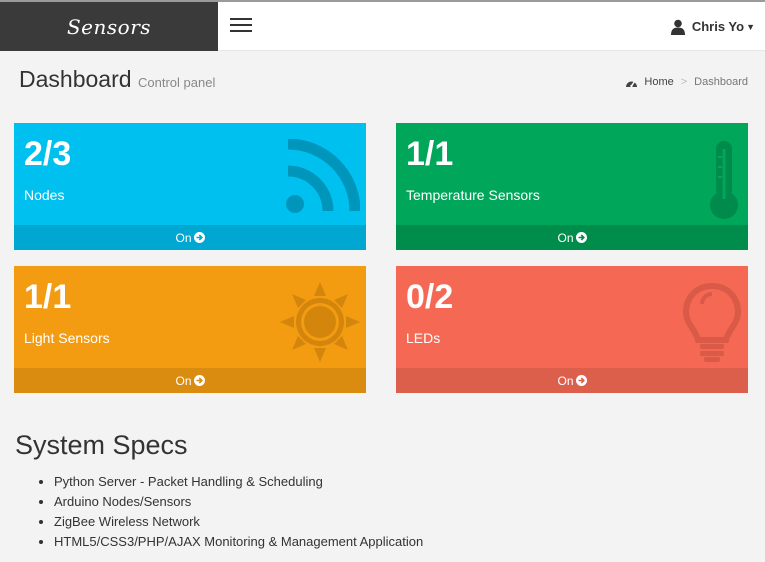 This screenshot has height=562, width=765. What do you see at coordinates (48, 154) in the screenshot?
I see `stat-value: 2/3` at bounding box center [48, 154].